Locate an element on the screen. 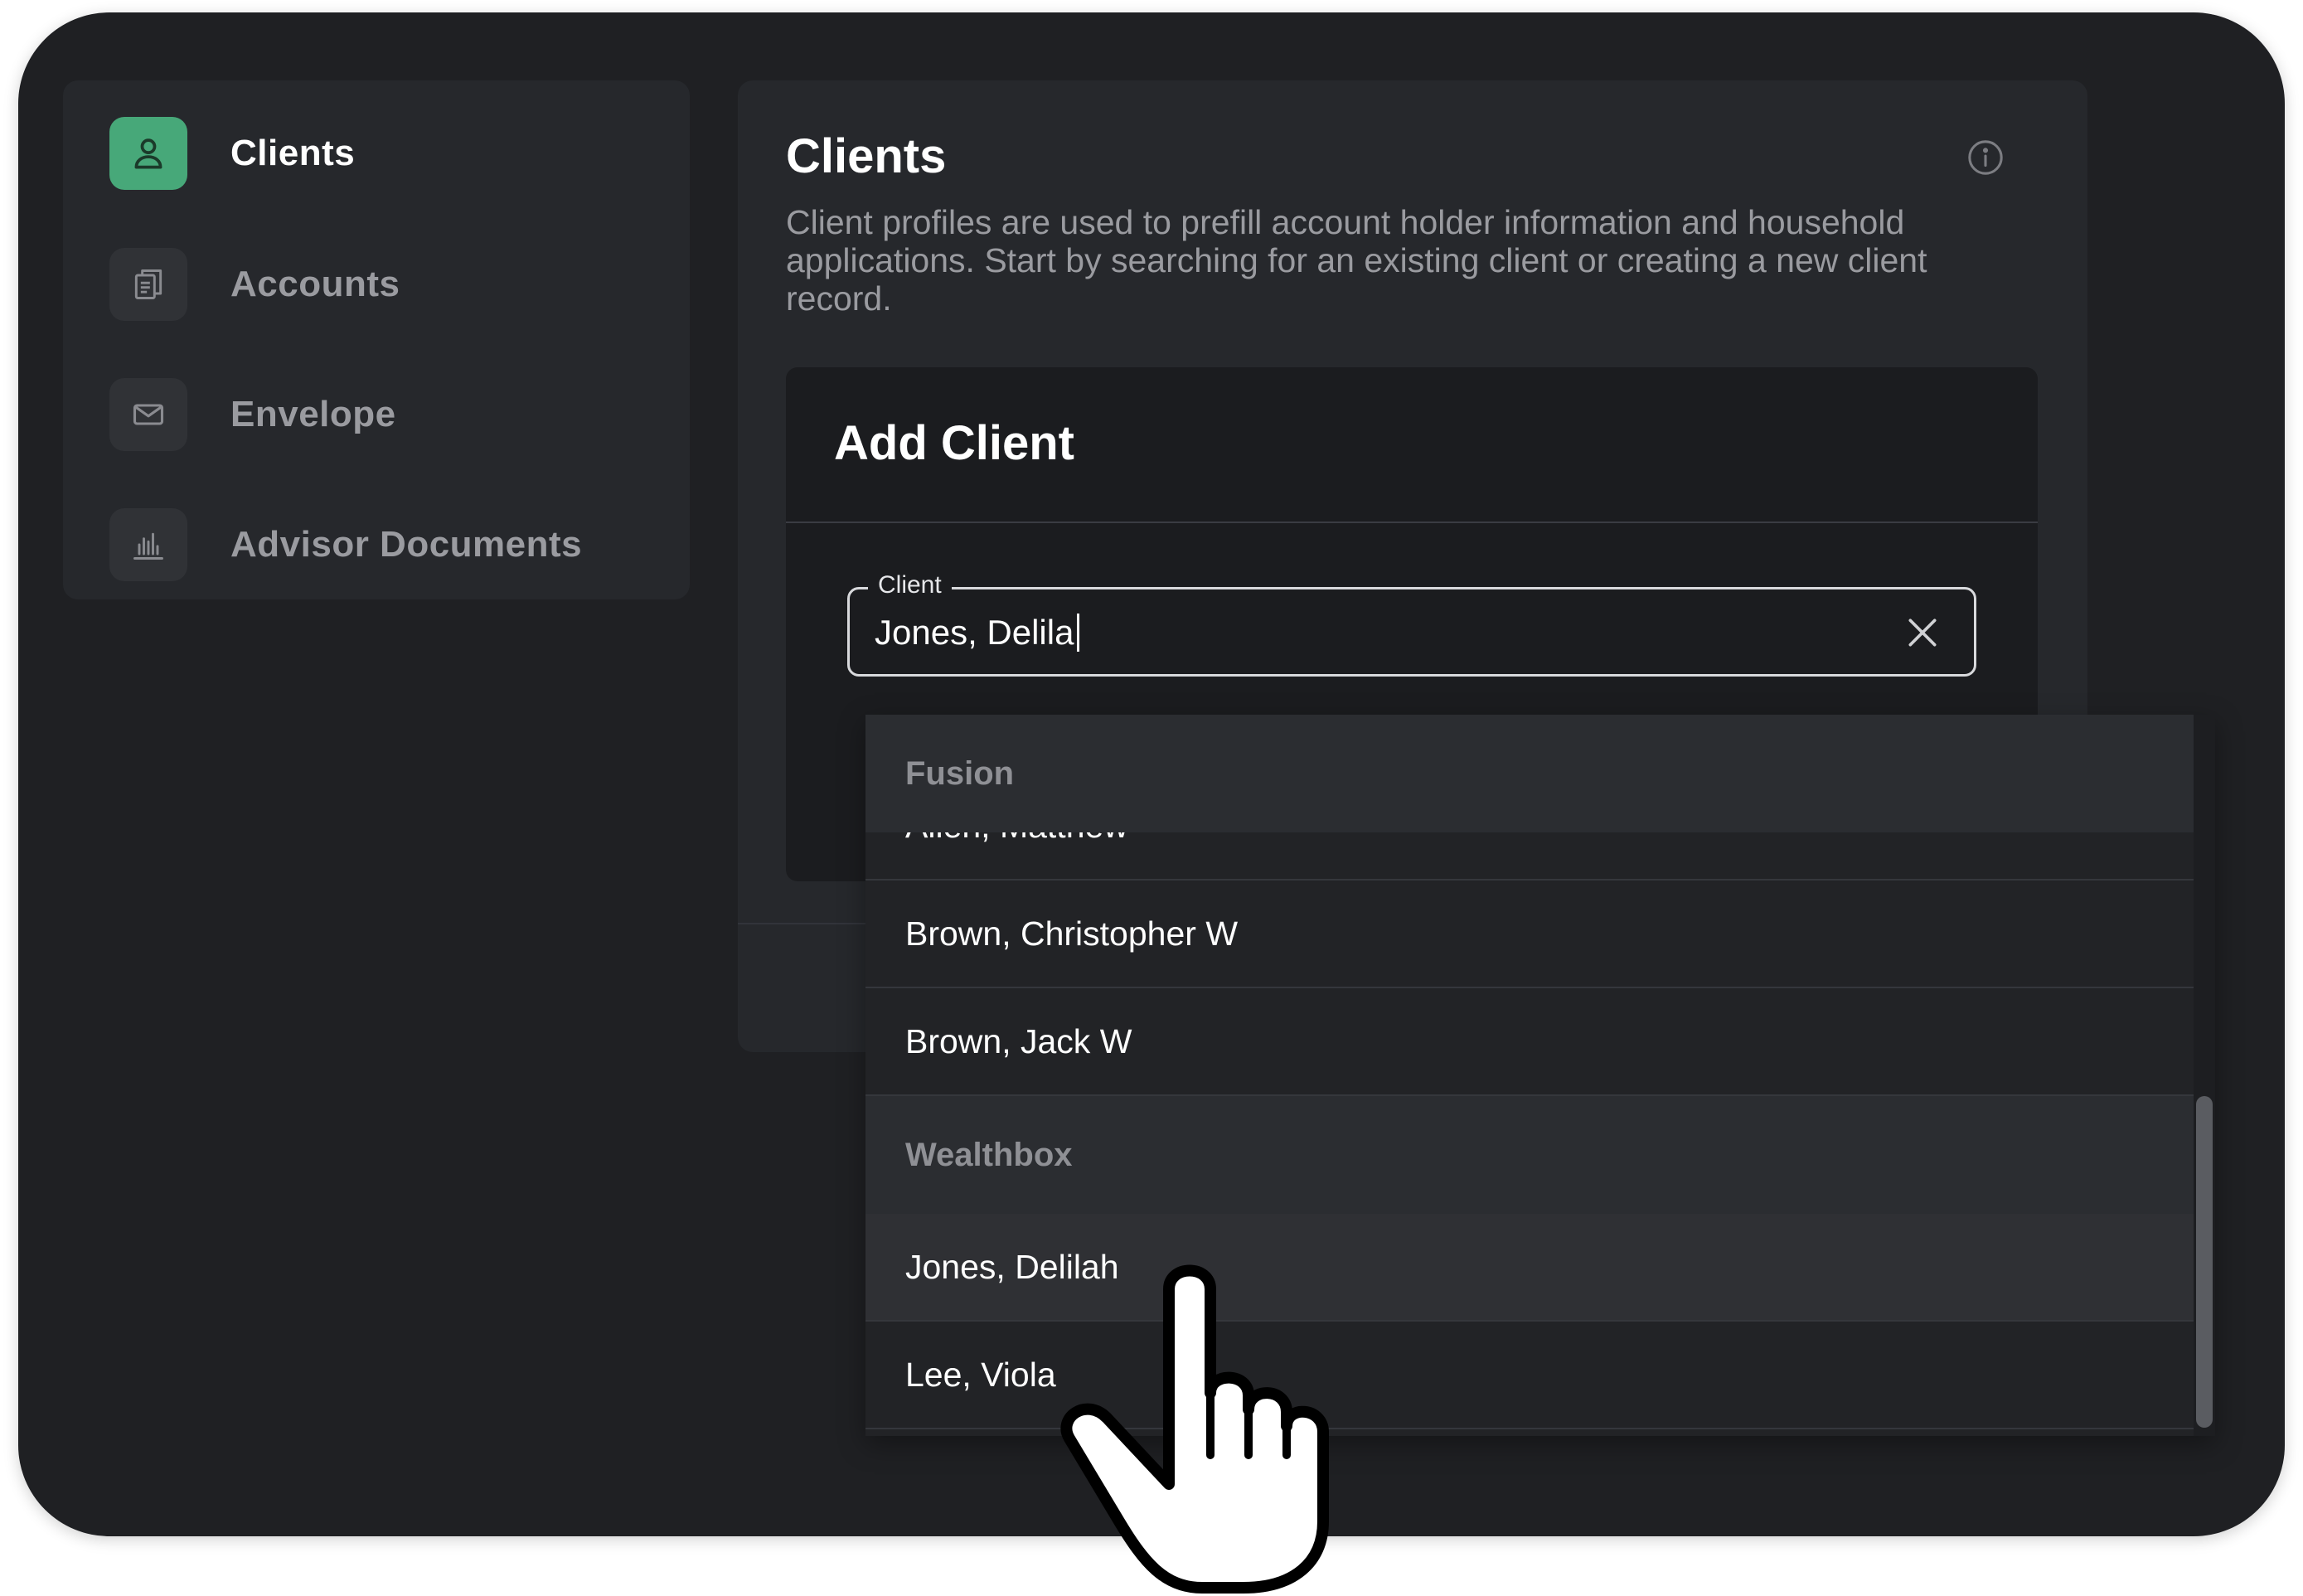 Image resolution: width=2303 pixels, height=1596 pixels. sidebar-item-label: Clients is located at coordinates (293, 153).